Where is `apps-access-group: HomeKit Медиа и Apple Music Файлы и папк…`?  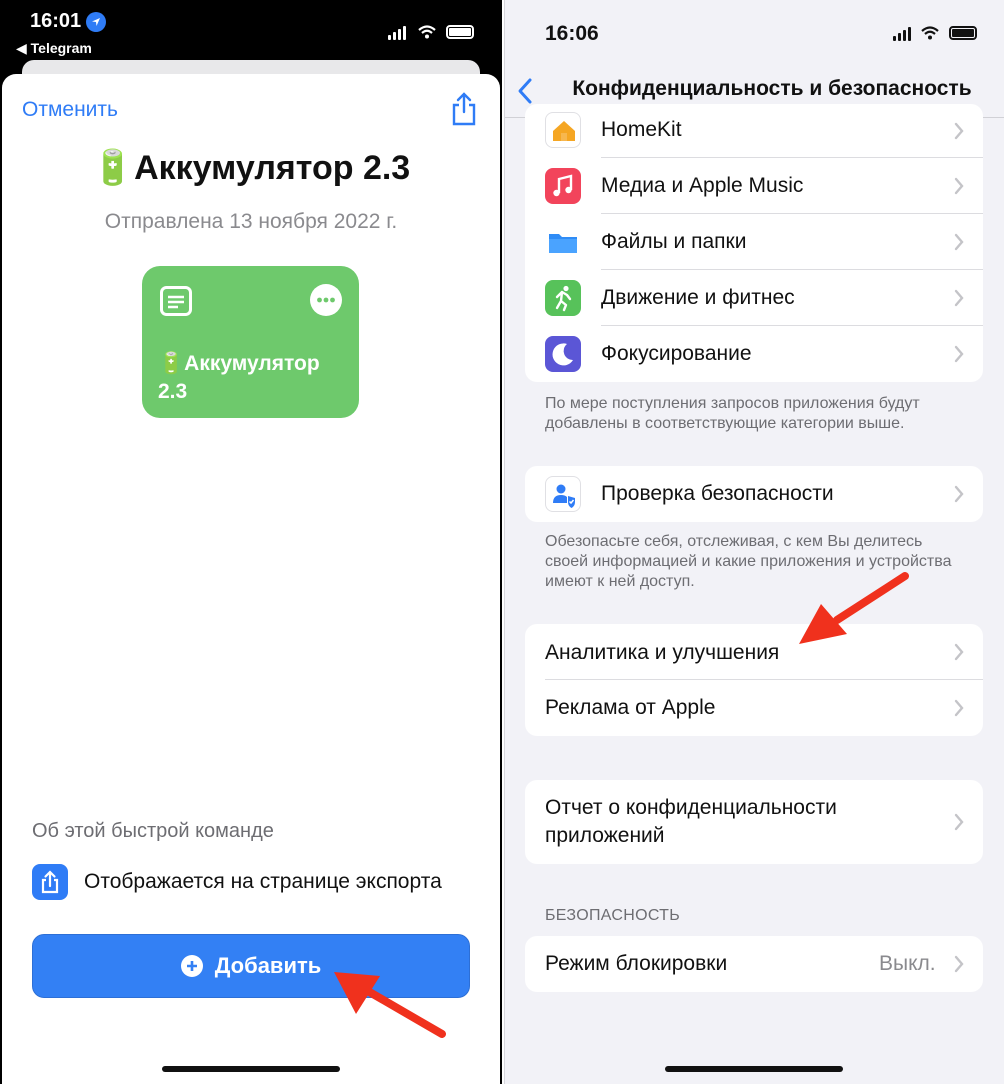 apps-access-group: HomeKit Медиа и Apple Music Файлы и папк… is located at coordinates (754, 243).